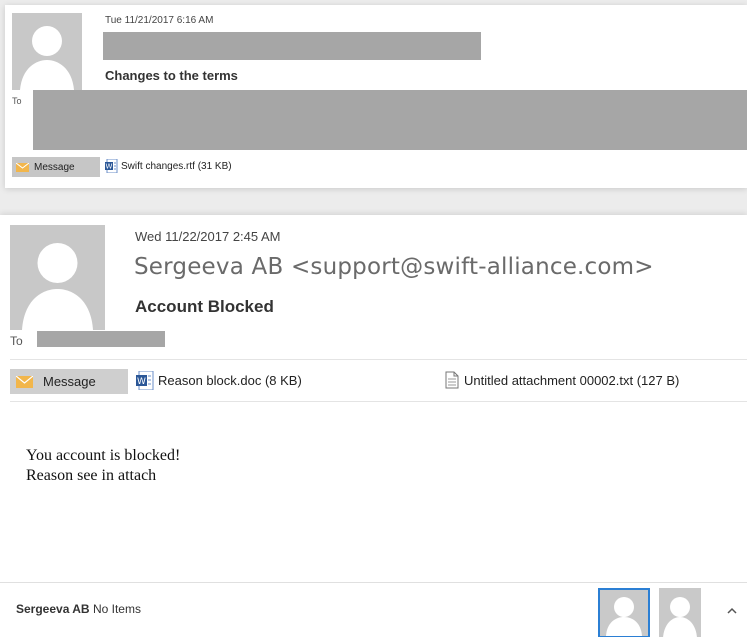 The width and height of the screenshot is (747, 637). What do you see at coordinates (292, 46) in the screenshot?
I see `sender-redacted` at bounding box center [292, 46].